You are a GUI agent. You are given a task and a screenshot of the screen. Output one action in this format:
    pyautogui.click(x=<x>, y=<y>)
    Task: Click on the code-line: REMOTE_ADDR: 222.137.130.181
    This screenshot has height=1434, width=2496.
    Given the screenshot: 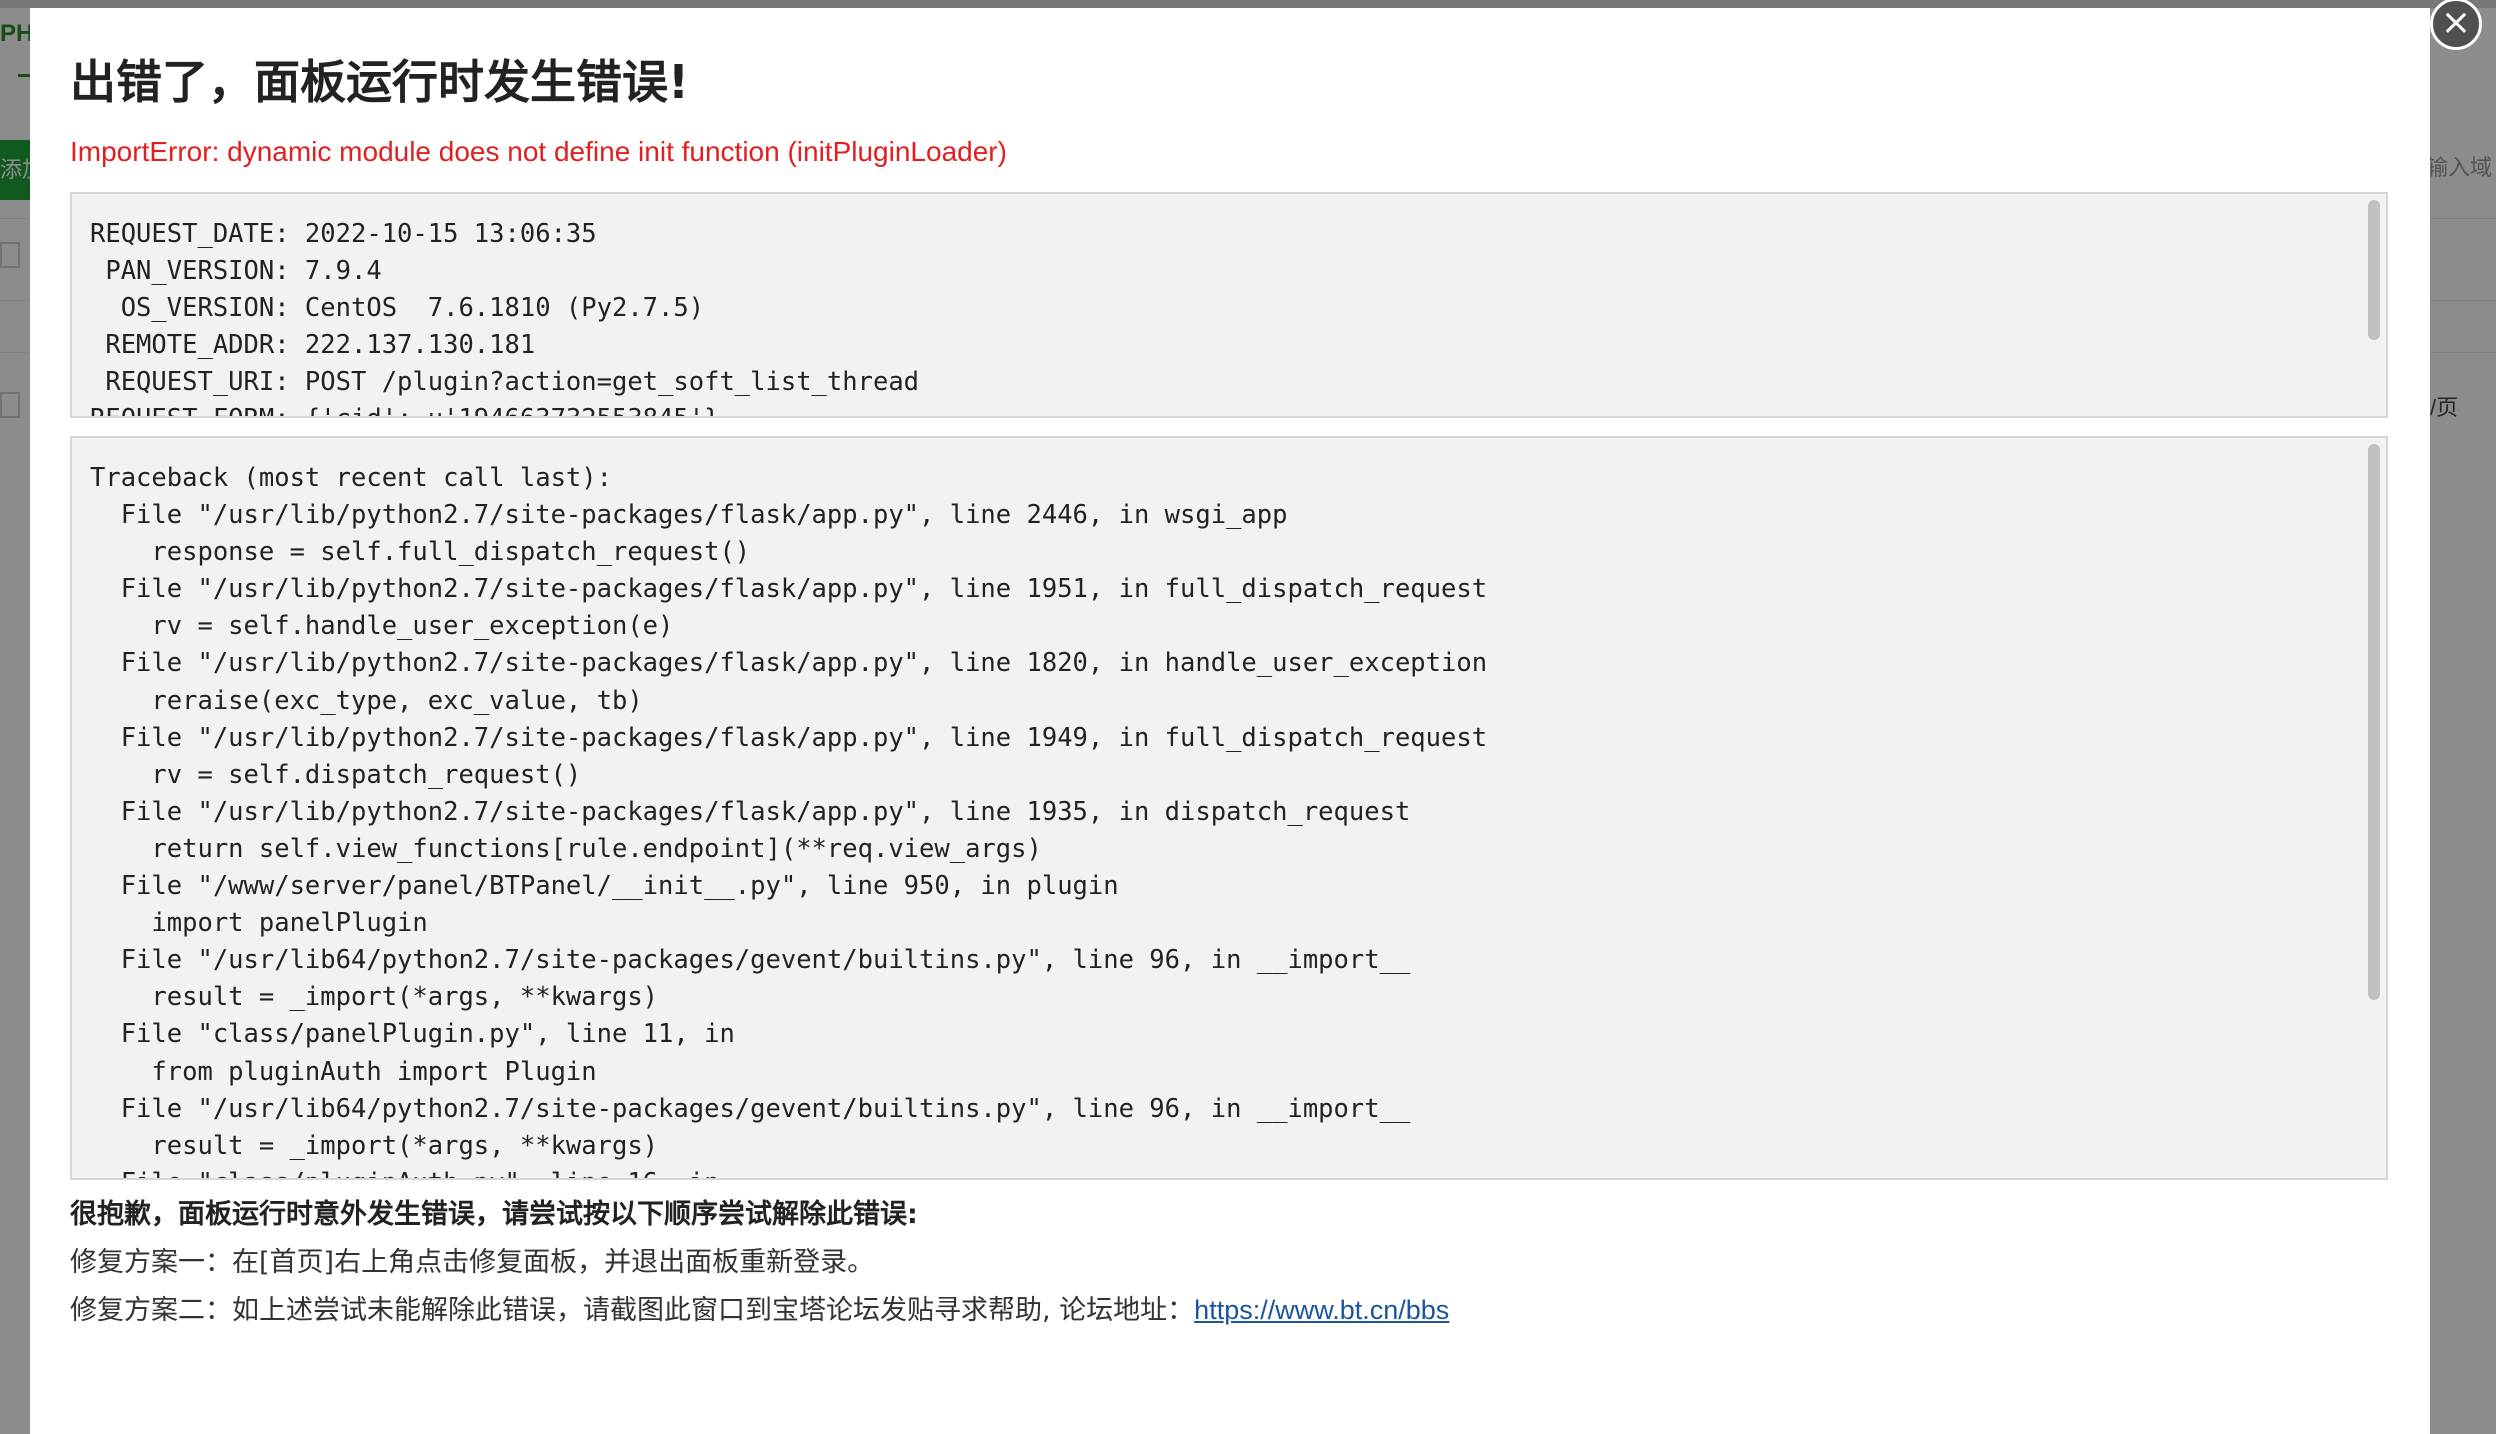 What is the action you would take?
    pyautogui.click(x=313, y=345)
    